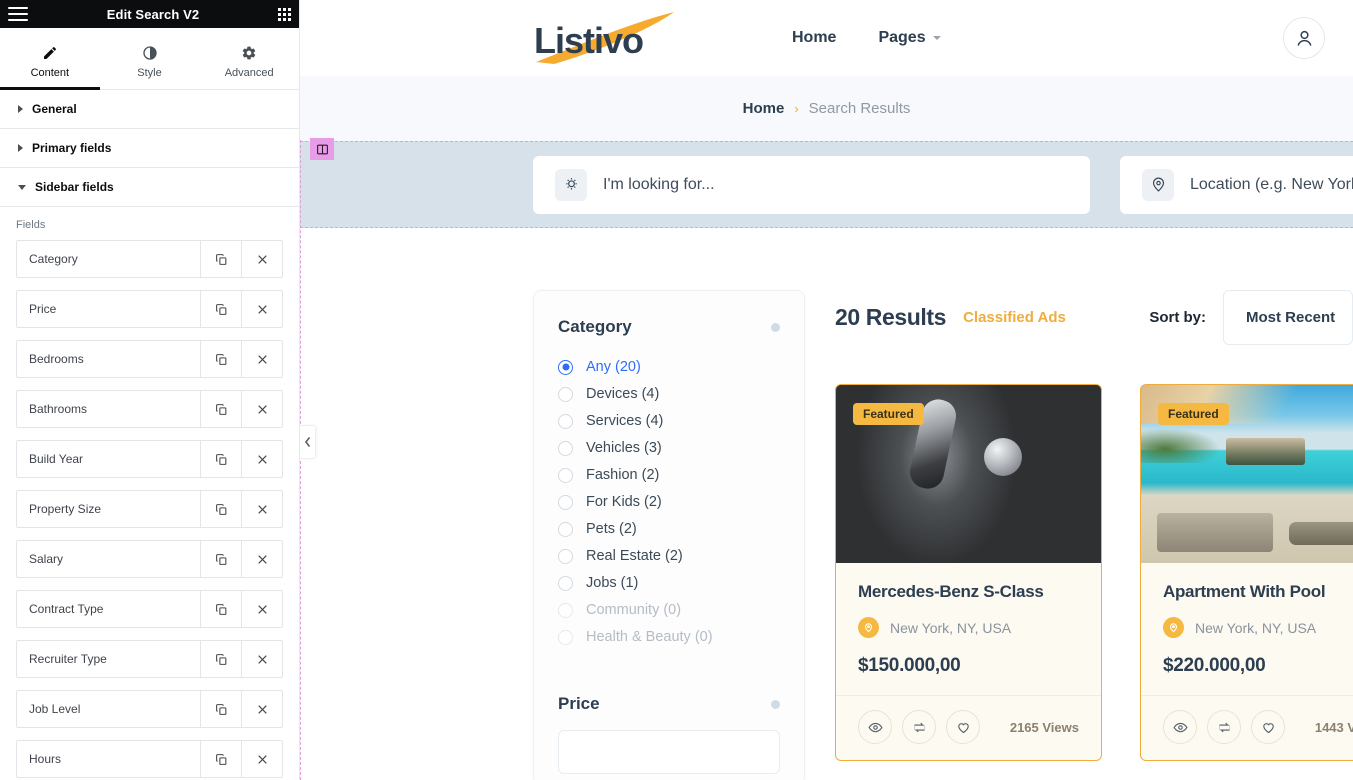  Describe the element at coordinates (669, 502) in the screenshot. I see `filter-option-for-kids: For Kids (2)` at that location.